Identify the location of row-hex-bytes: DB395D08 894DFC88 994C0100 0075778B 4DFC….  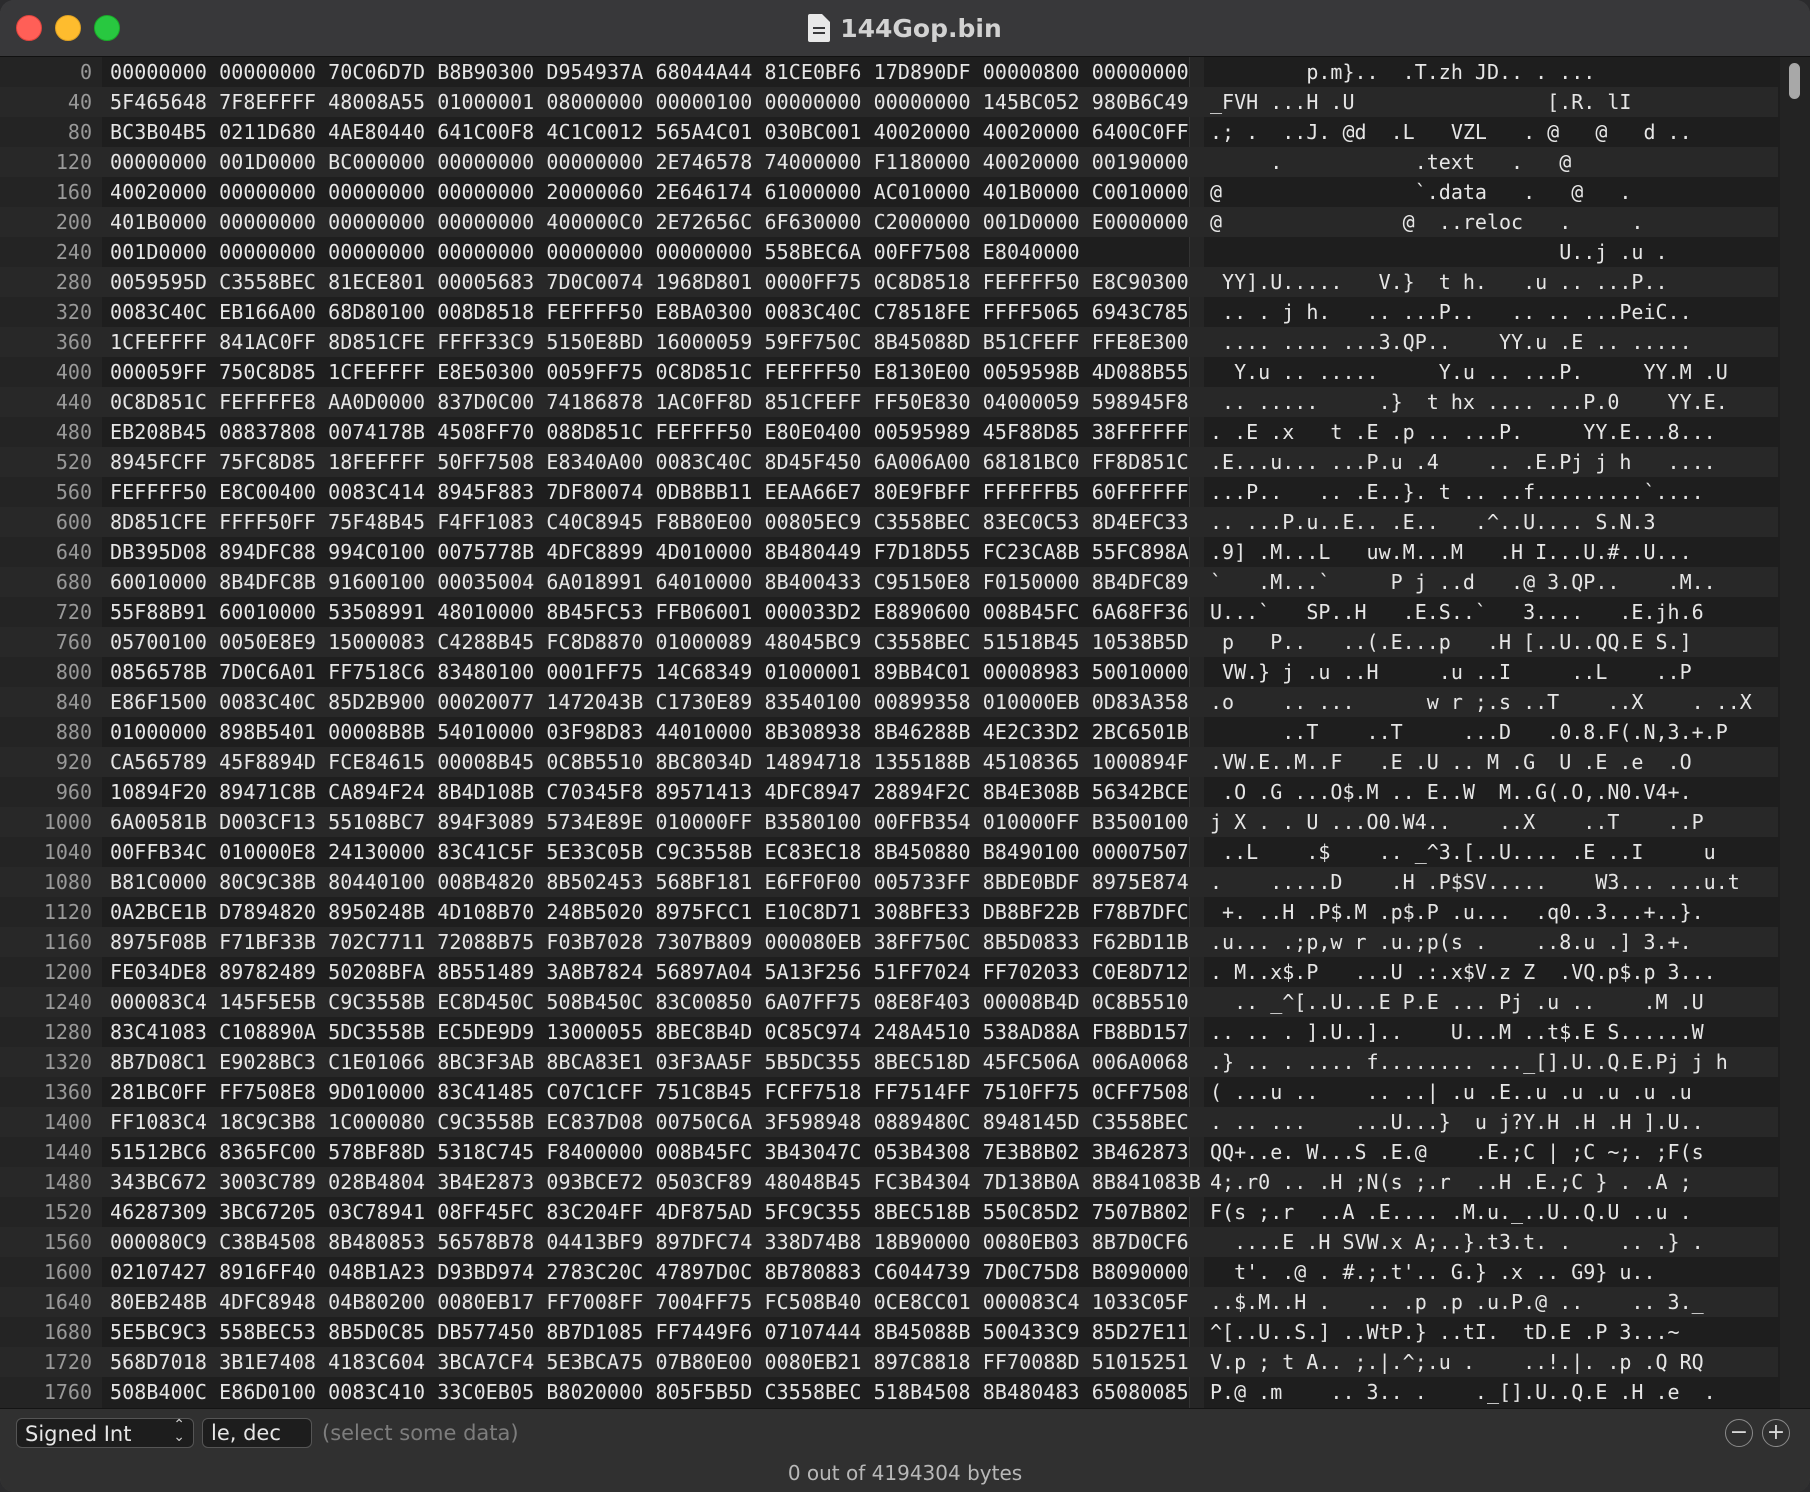
(649, 552).